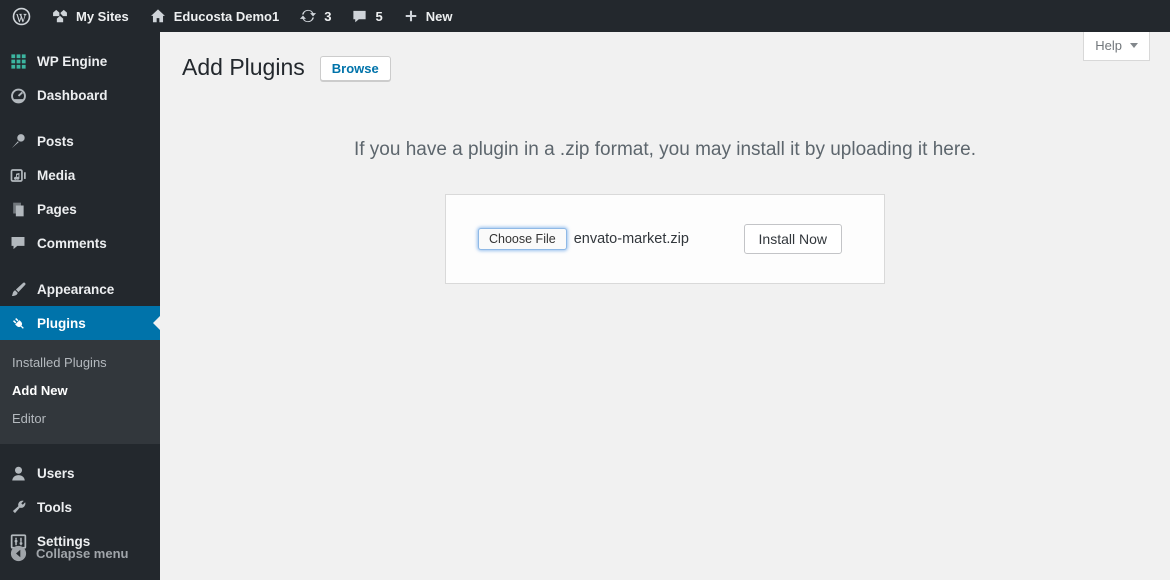  Describe the element at coordinates (55, 141) in the screenshot. I see `sidebar-item-label: Posts` at that location.